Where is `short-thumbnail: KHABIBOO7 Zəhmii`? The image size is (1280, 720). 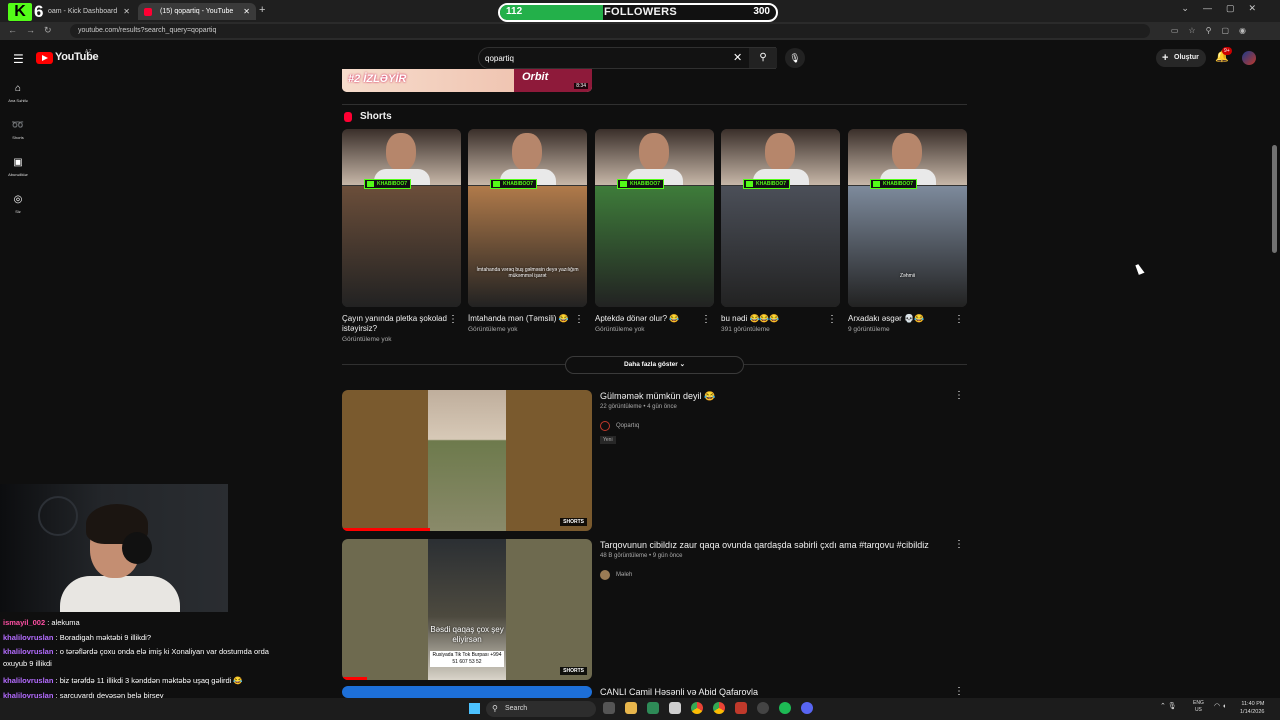 short-thumbnail: KHABIBOO7 Zəhmii is located at coordinates (907, 218).